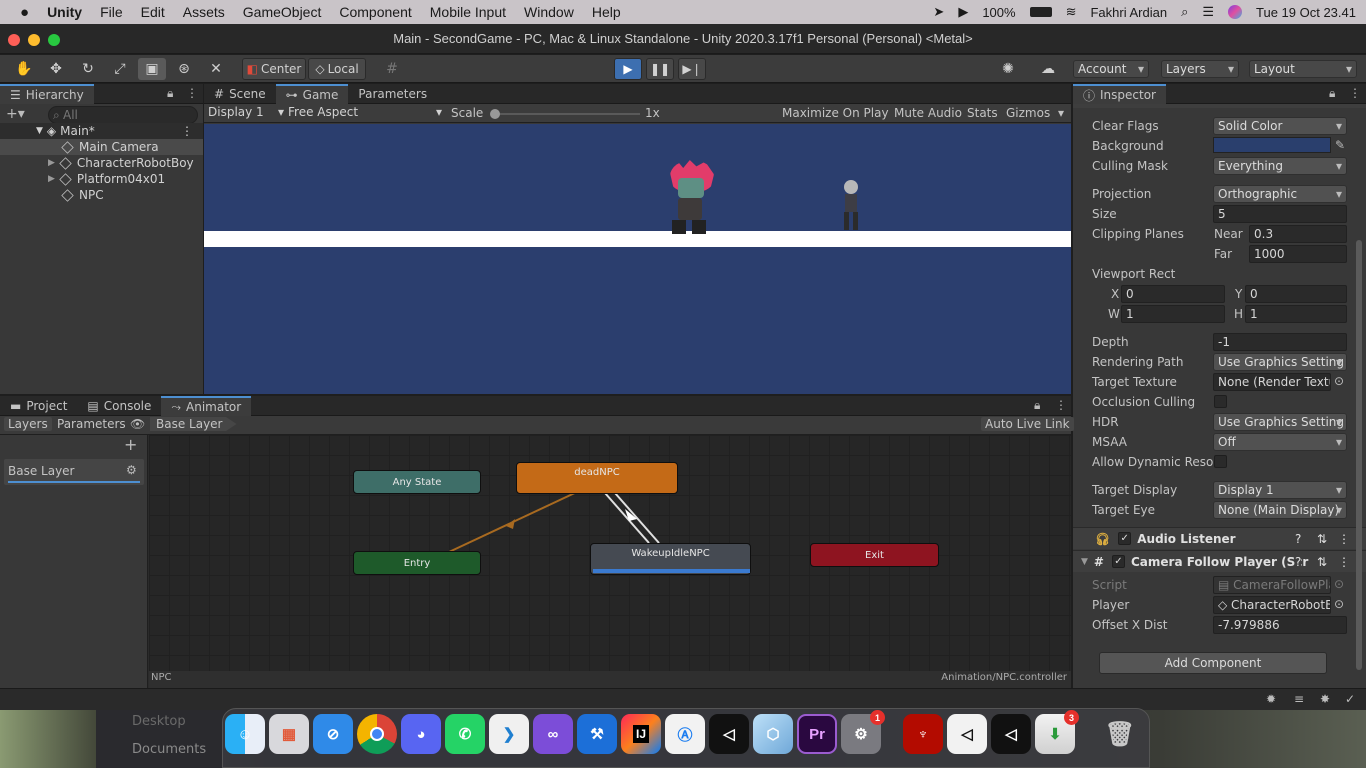 The height and width of the screenshot is (768, 1366). Describe the element at coordinates (1071, 12) in the screenshot. I see `wifi-icon: ≋` at that location.